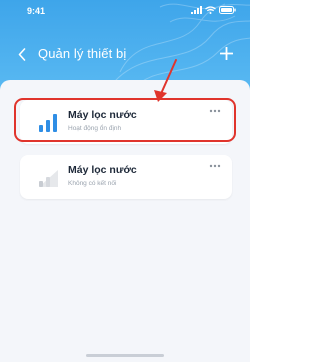 The width and height of the screenshot is (320, 362). What do you see at coordinates (210, 10) in the screenshot?
I see `wifi-icon` at bounding box center [210, 10].